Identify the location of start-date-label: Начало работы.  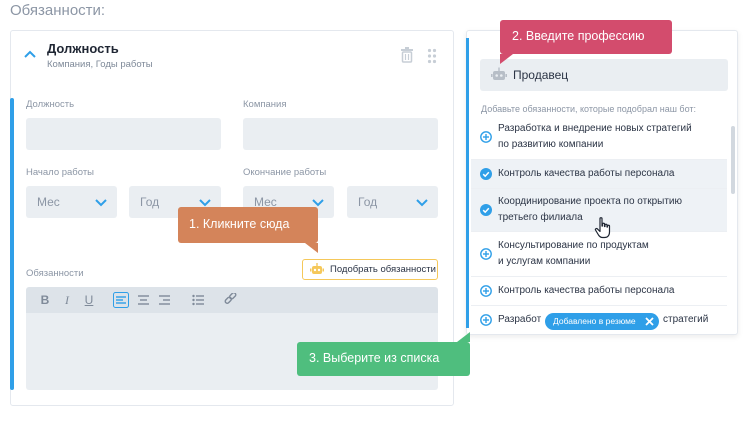
(60, 172).